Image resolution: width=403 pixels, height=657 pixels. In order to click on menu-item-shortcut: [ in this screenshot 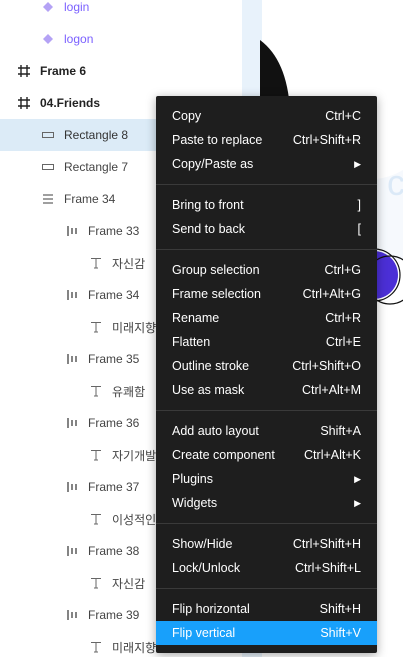, I will do `click(359, 229)`.